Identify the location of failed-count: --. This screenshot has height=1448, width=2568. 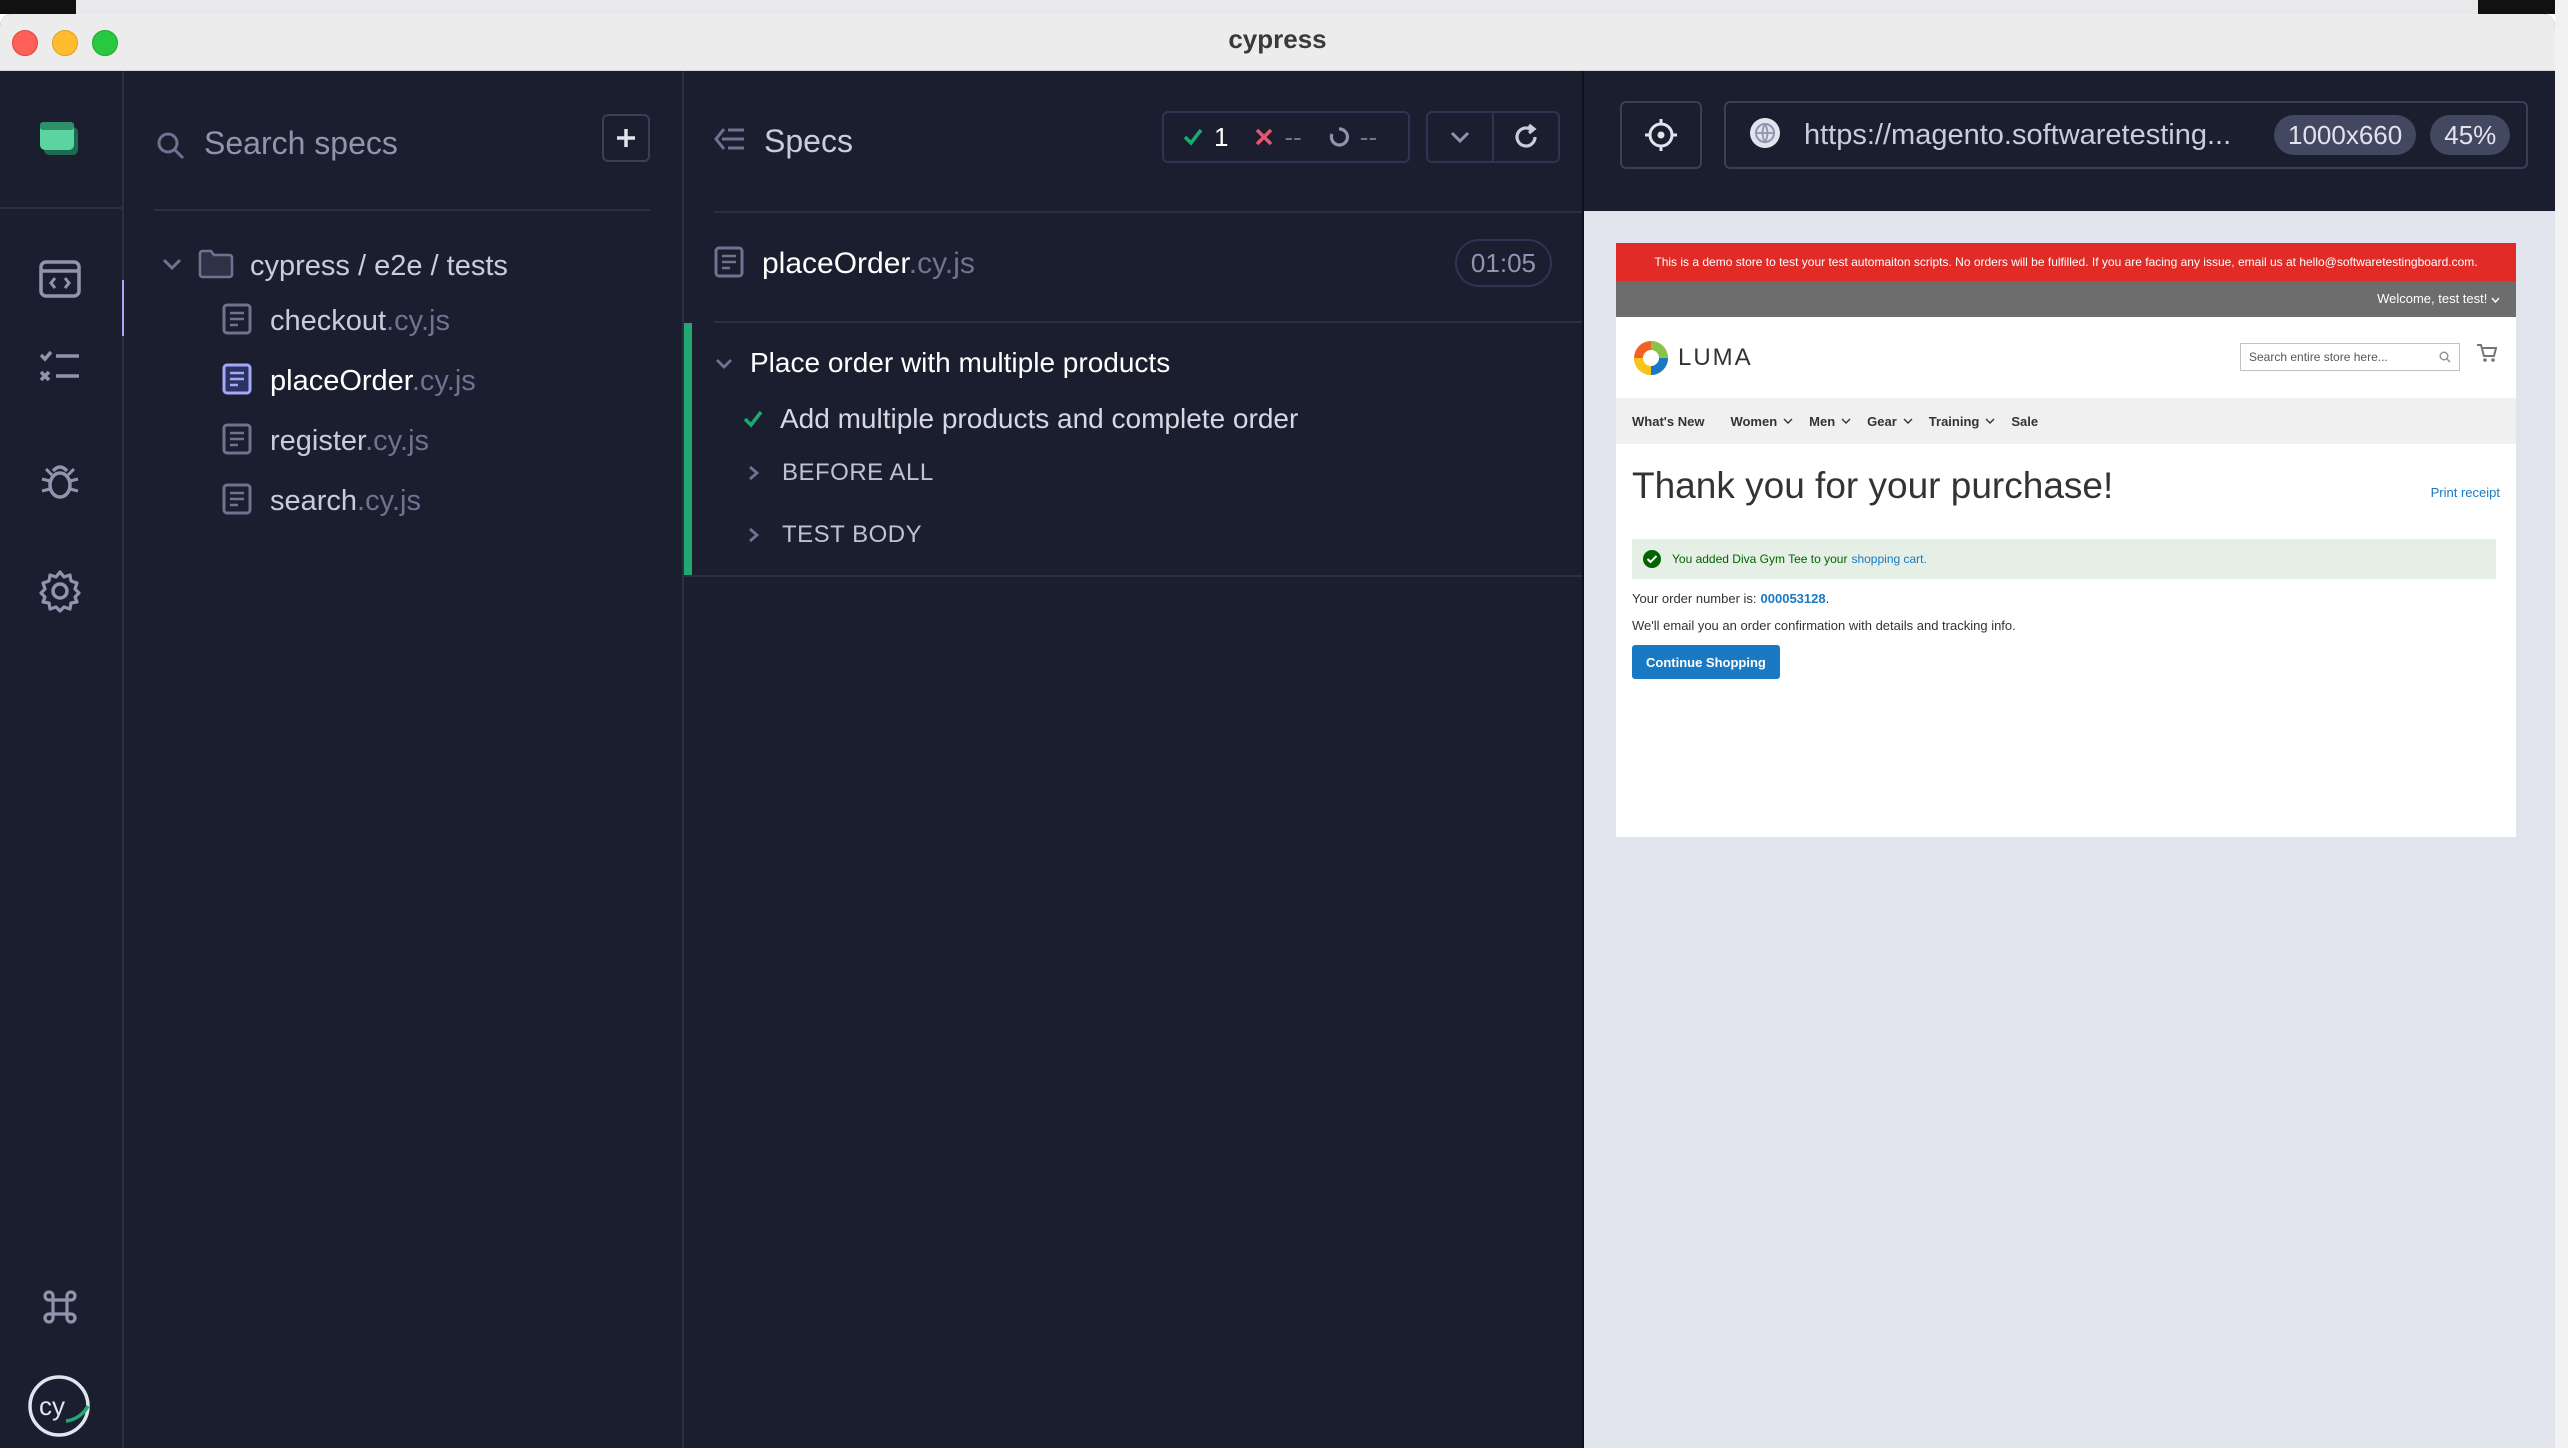
(1293, 136).